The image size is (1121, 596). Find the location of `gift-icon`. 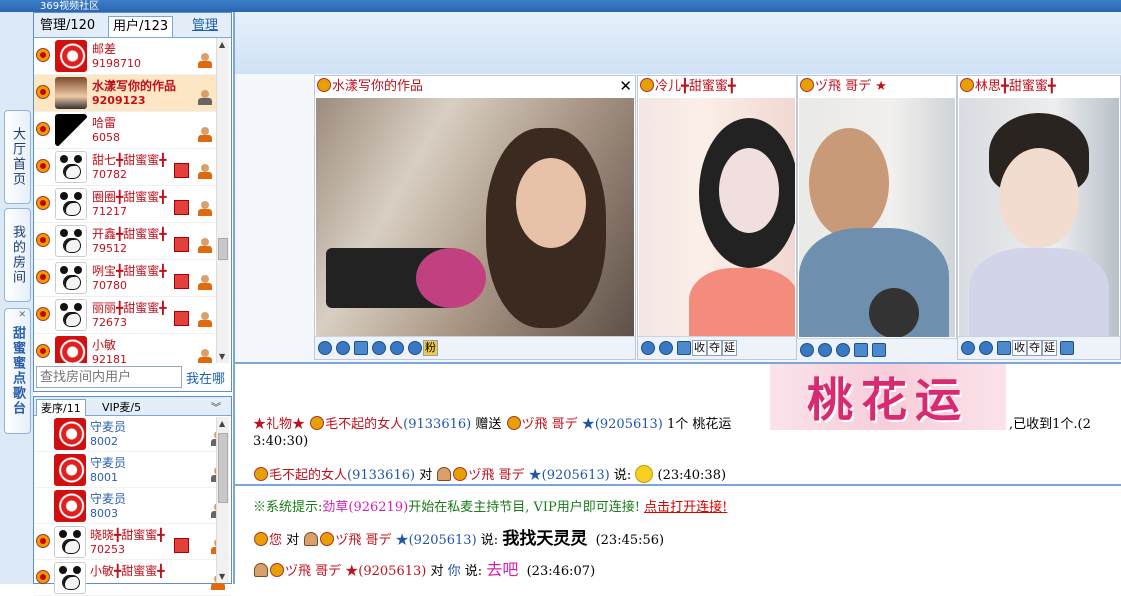

gift-icon is located at coordinates (879, 350).